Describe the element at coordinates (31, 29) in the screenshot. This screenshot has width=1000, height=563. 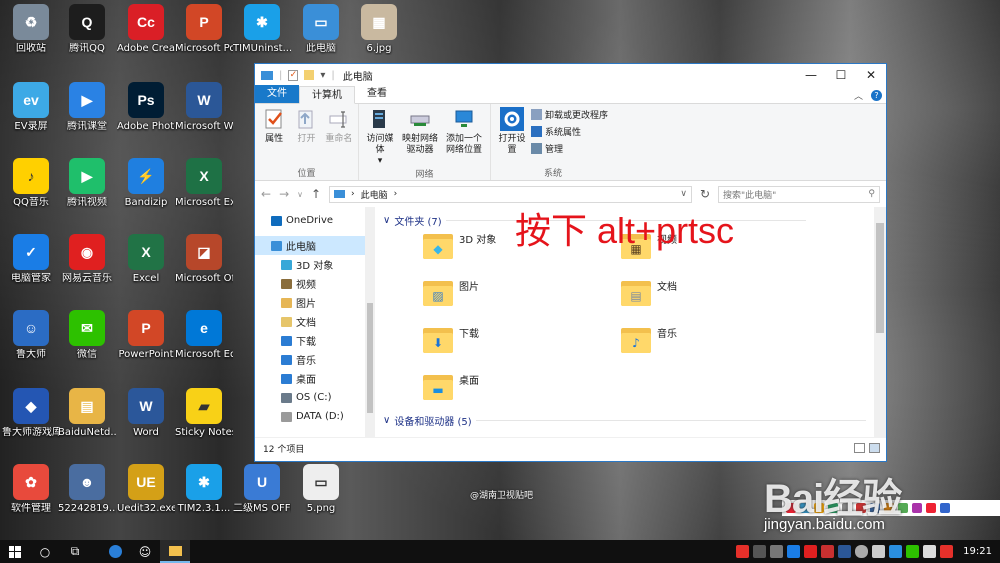
I see `desktop-shortcut: ♻ 回收站` at that location.